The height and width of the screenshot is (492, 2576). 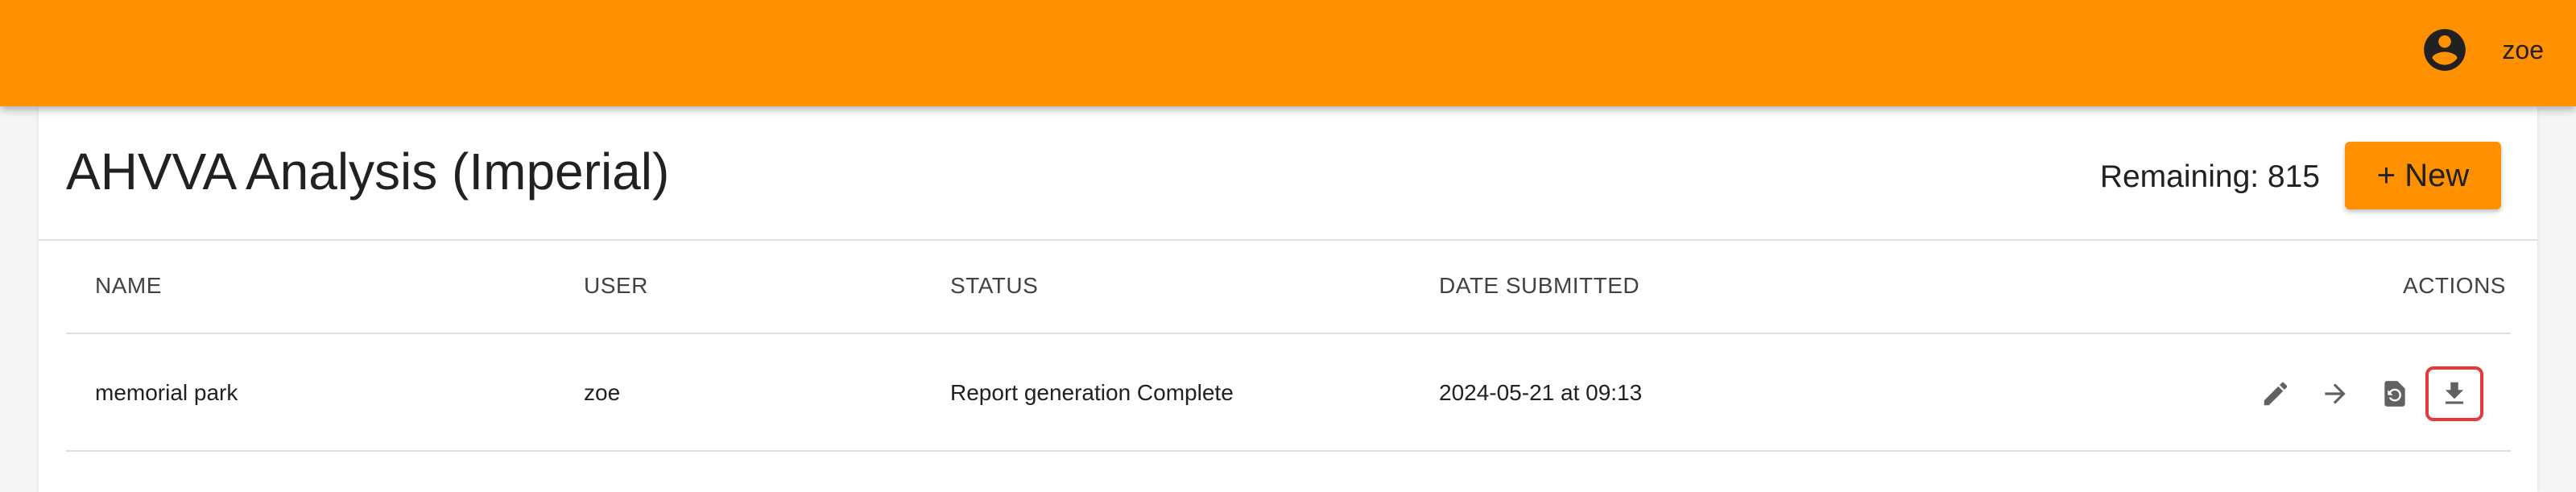 What do you see at coordinates (166, 392) in the screenshot?
I see `row-name: memorial park` at bounding box center [166, 392].